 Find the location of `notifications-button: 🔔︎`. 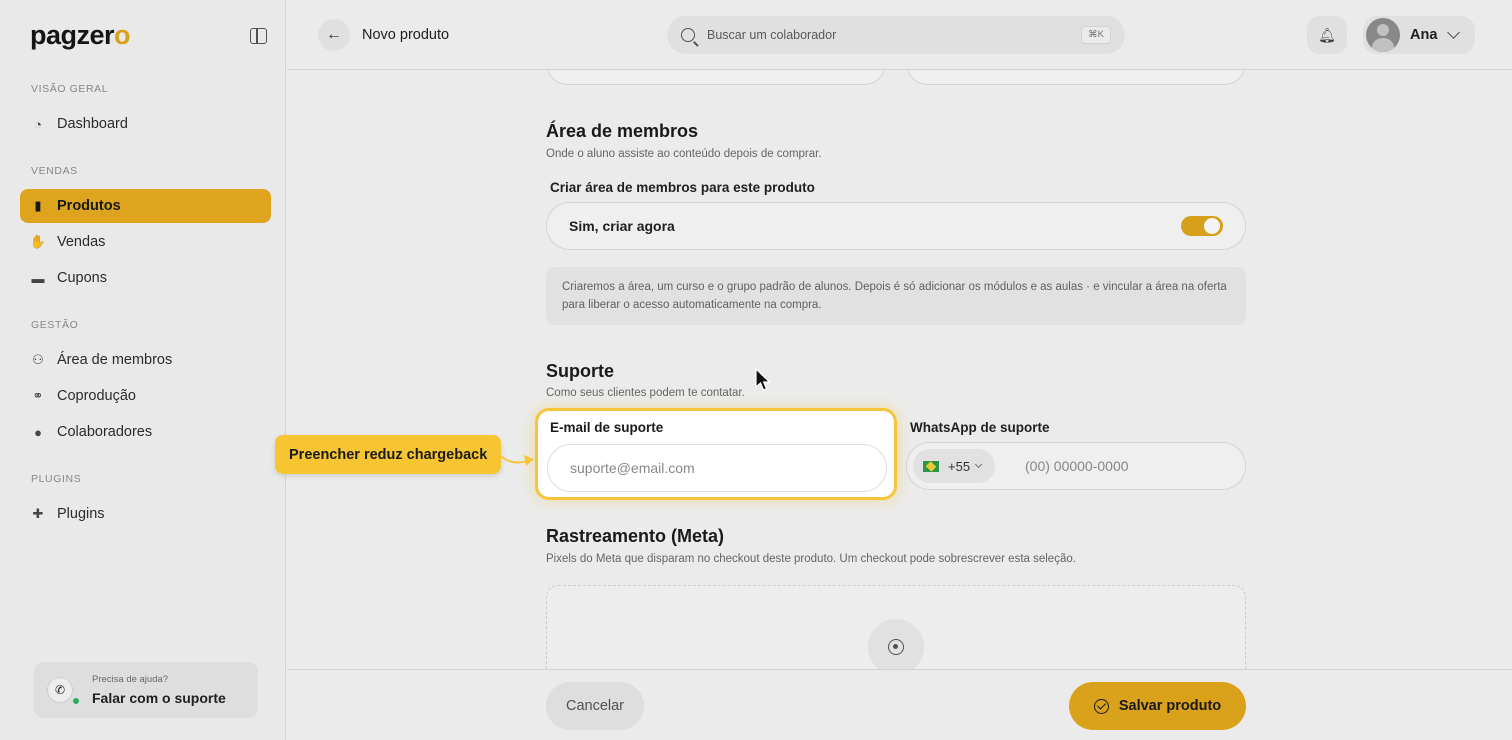

notifications-button: 🔔︎ is located at coordinates (1327, 35).